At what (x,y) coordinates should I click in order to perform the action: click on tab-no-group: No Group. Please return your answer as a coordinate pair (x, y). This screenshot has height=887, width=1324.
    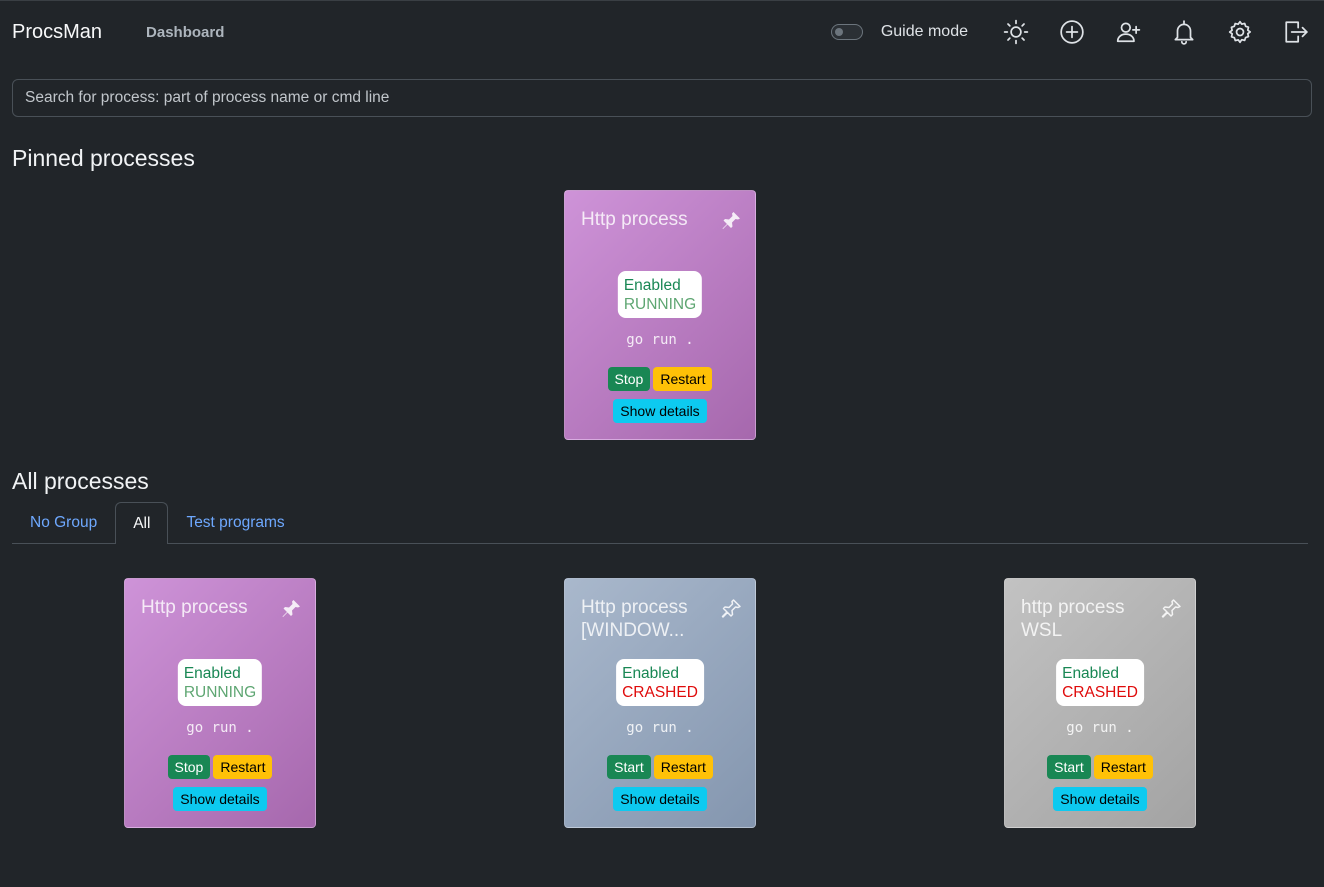
    Looking at the image, I should click on (63, 522).